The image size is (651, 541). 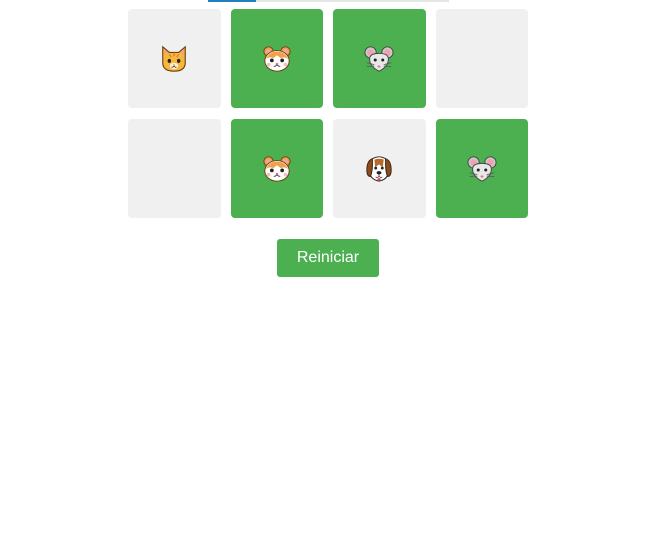 I want to click on dog-face-icon, so click(x=379, y=169).